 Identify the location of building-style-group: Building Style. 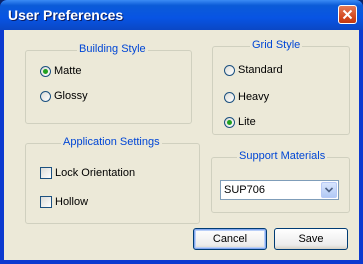
(108, 83).